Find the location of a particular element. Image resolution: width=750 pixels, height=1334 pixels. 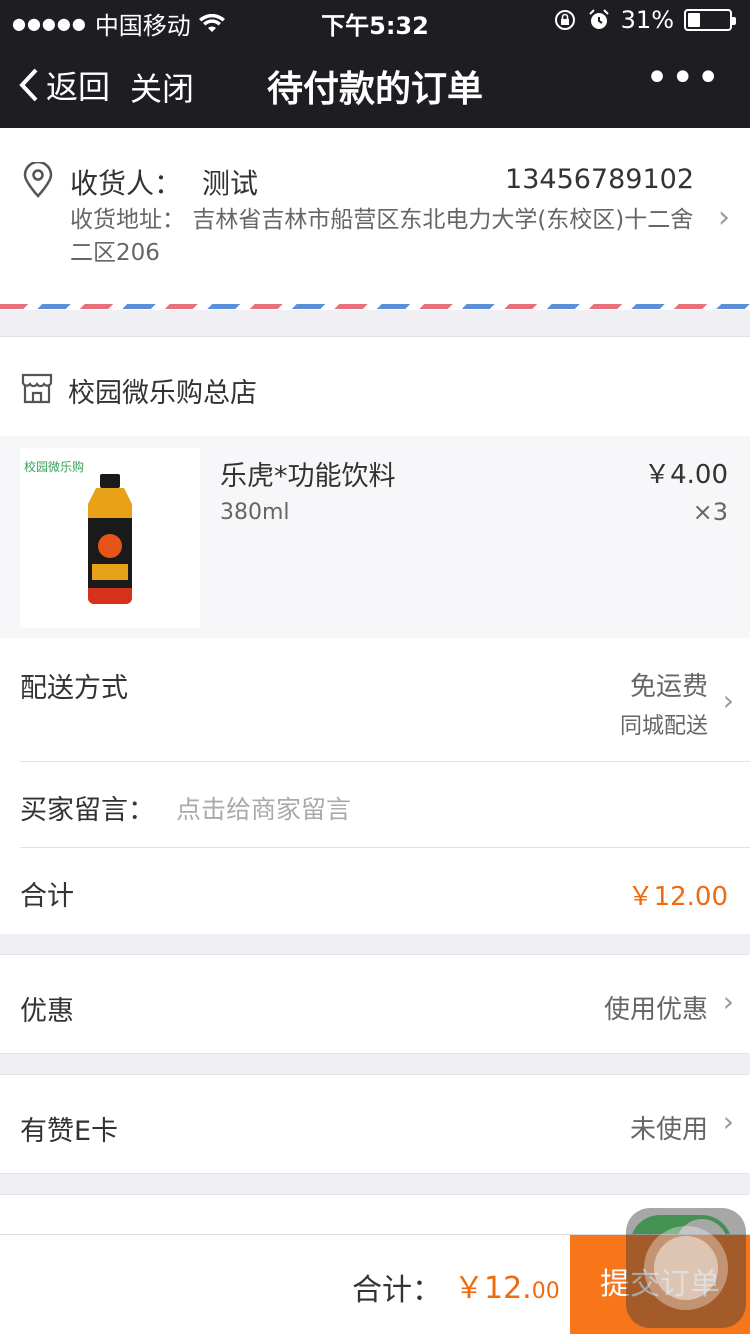

store-icon is located at coordinates (37, 388).